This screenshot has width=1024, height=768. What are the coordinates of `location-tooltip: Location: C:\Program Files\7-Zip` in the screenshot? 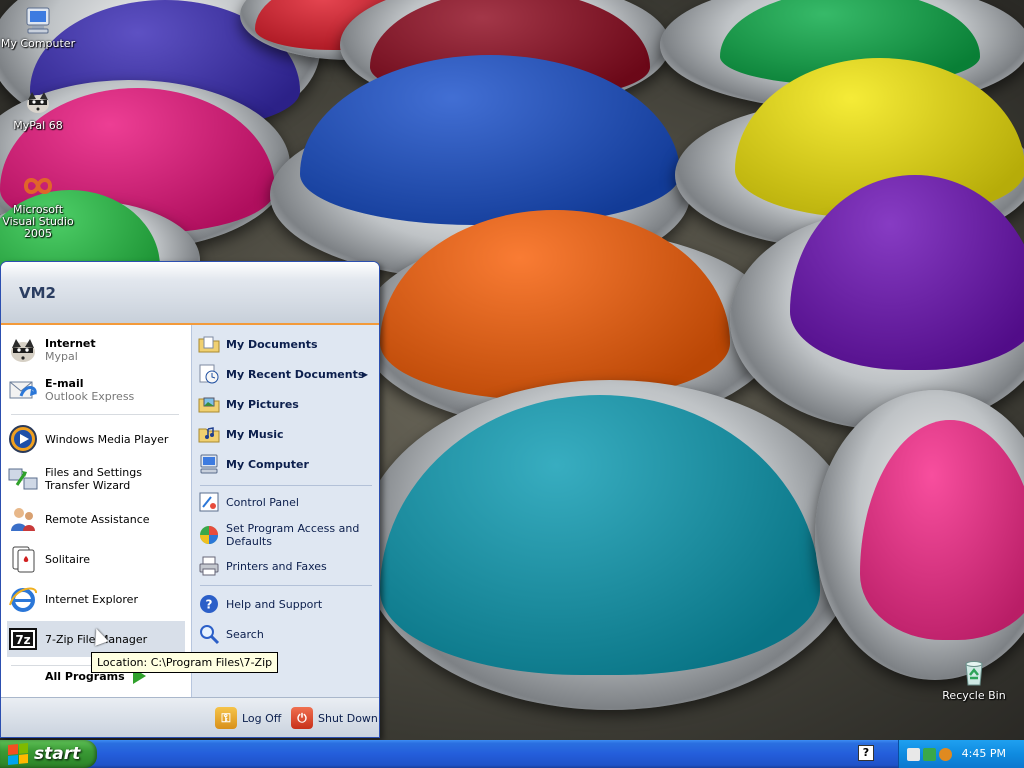 It's located at (185, 662).